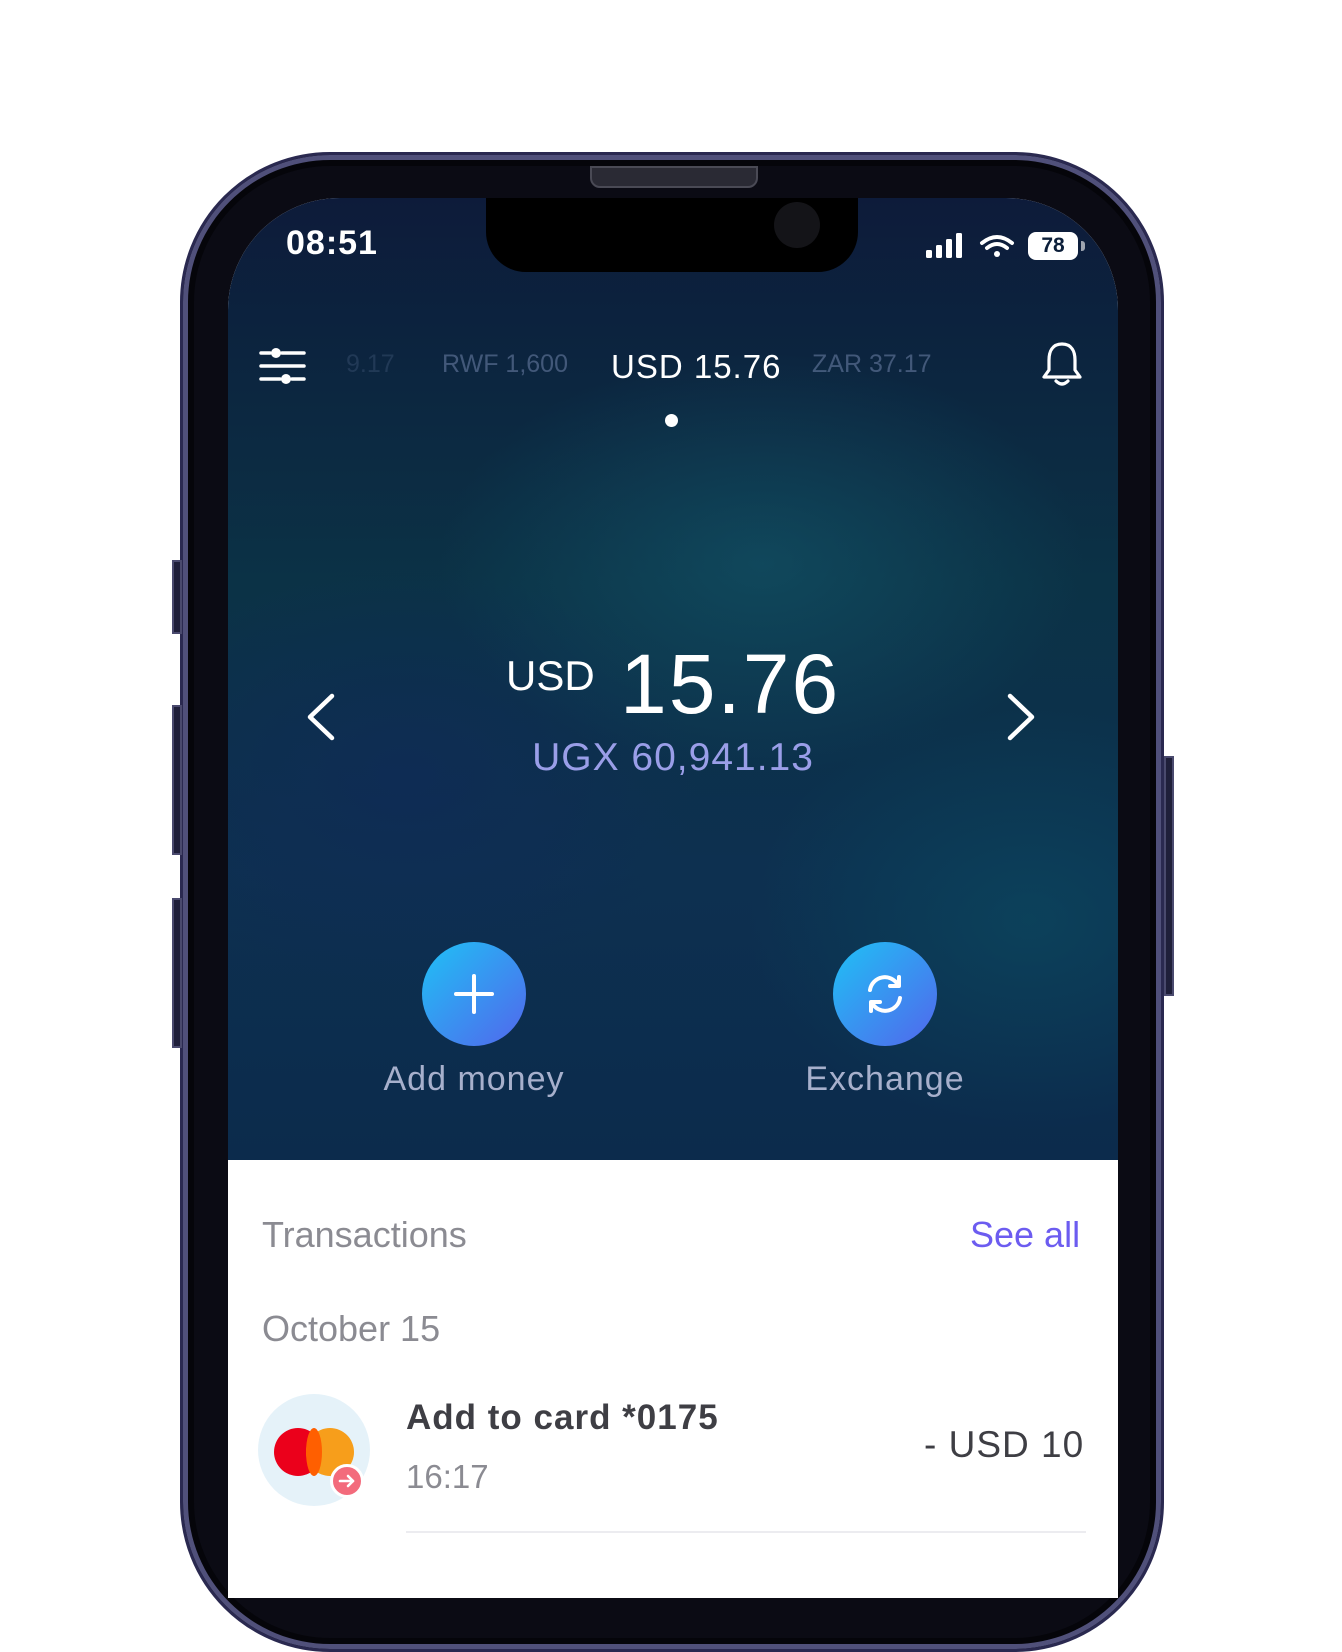  What do you see at coordinates (672, 235) in the screenshot?
I see `camera-notch` at bounding box center [672, 235].